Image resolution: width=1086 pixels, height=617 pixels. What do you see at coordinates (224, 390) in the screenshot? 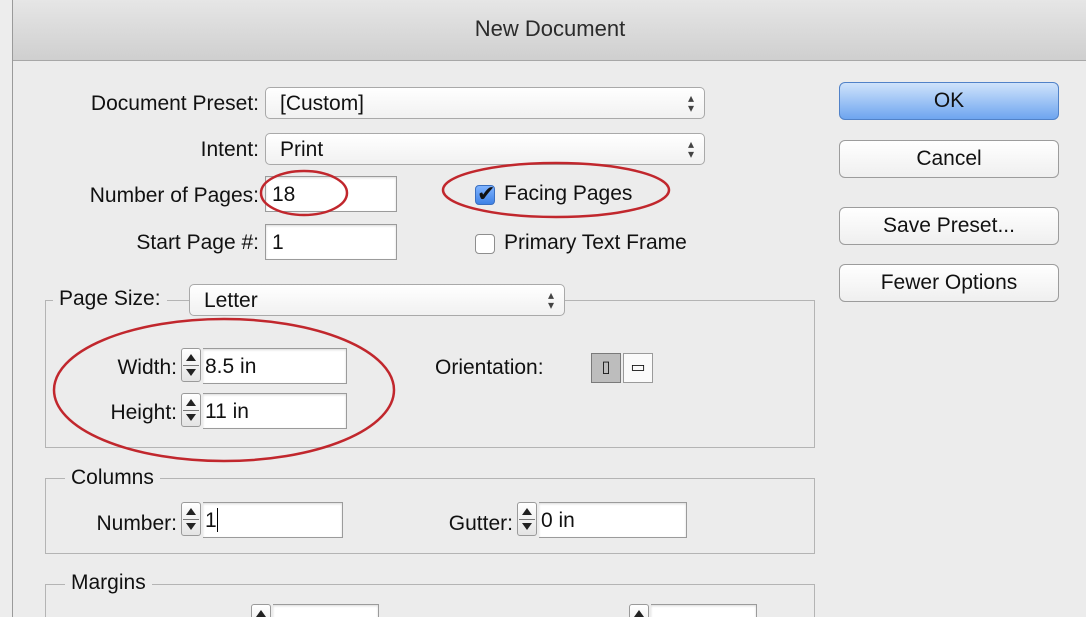
I see `annotation-circle-size` at bounding box center [224, 390].